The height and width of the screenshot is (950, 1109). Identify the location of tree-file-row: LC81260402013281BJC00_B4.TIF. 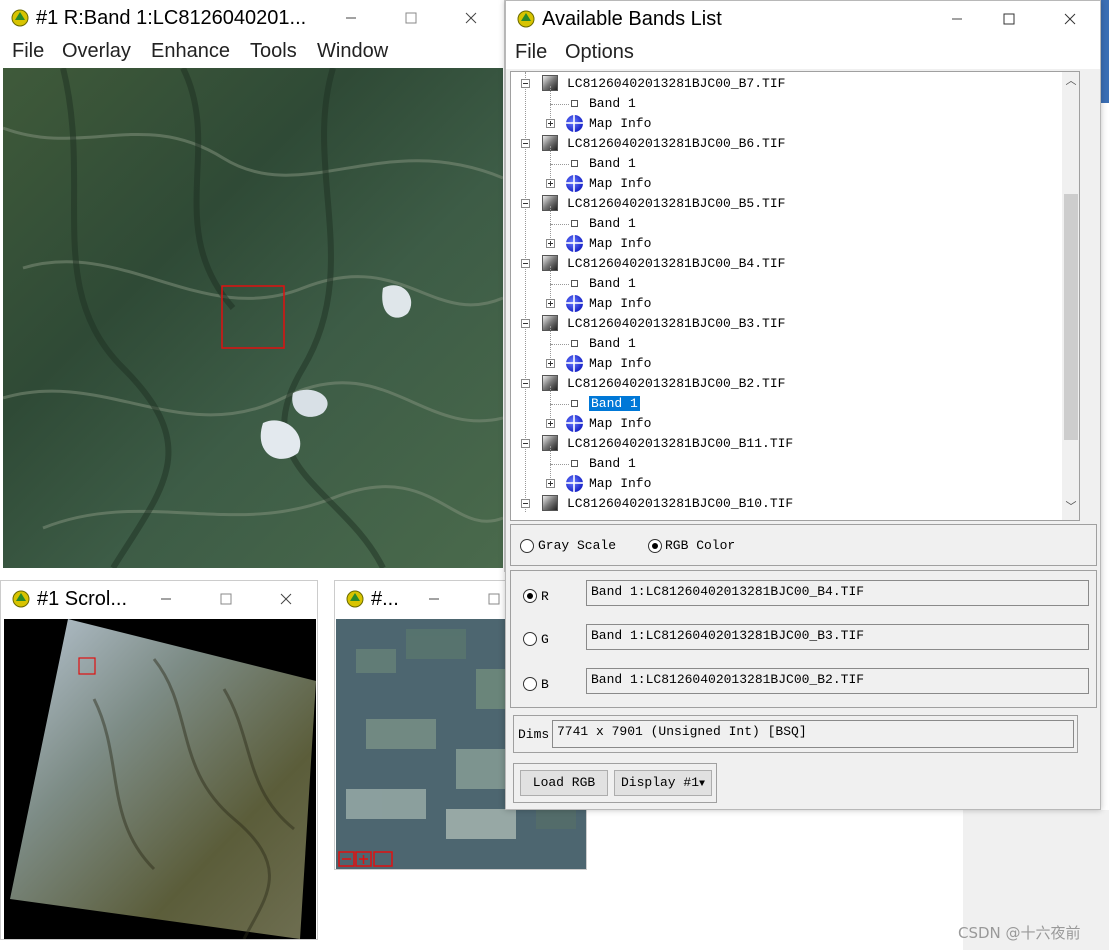
(781, 264).